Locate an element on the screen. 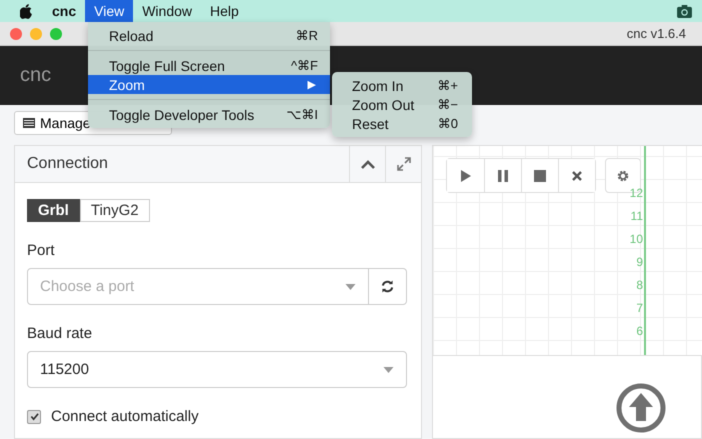 Image resolution: width=702 pixels, height=439 pixels. axis-label: 10 is located at coordinates (636, 239).